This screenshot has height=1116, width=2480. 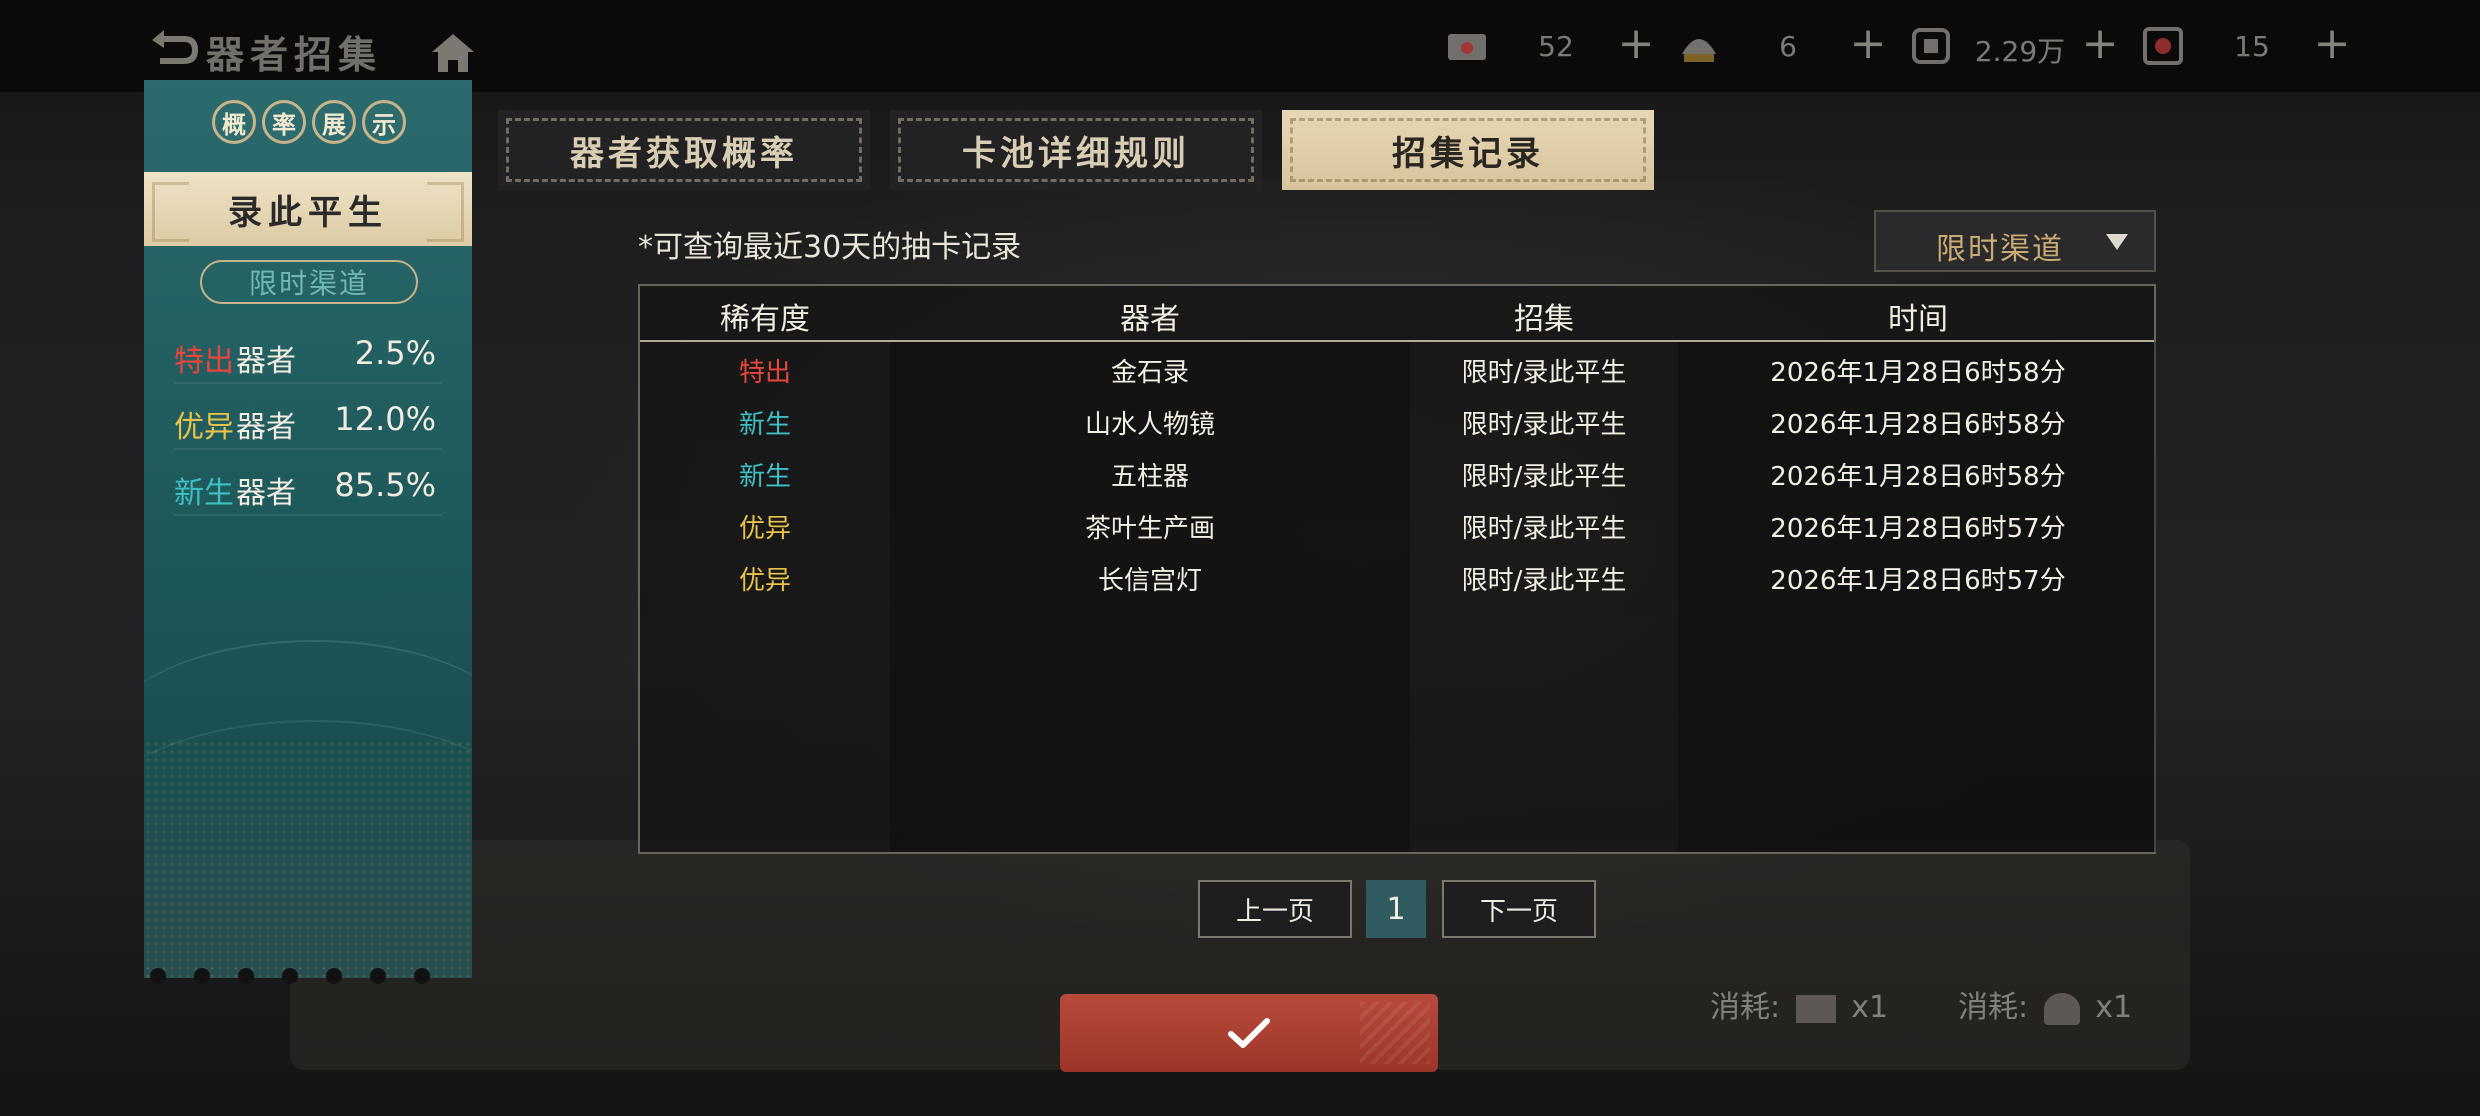 I want to click on gem-crystal-icon, so click(x=2163, y=46).